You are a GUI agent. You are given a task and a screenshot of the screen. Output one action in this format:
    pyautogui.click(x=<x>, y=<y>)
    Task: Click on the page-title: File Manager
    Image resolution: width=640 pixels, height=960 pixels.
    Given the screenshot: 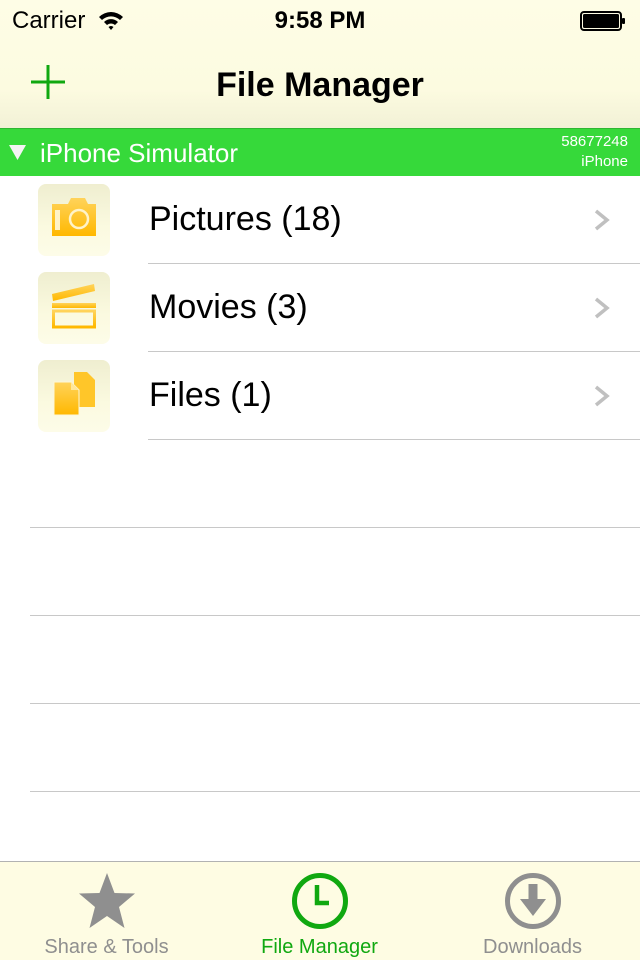 What is the action you would take?
    pyautogui.click(x=320, y=85)
    